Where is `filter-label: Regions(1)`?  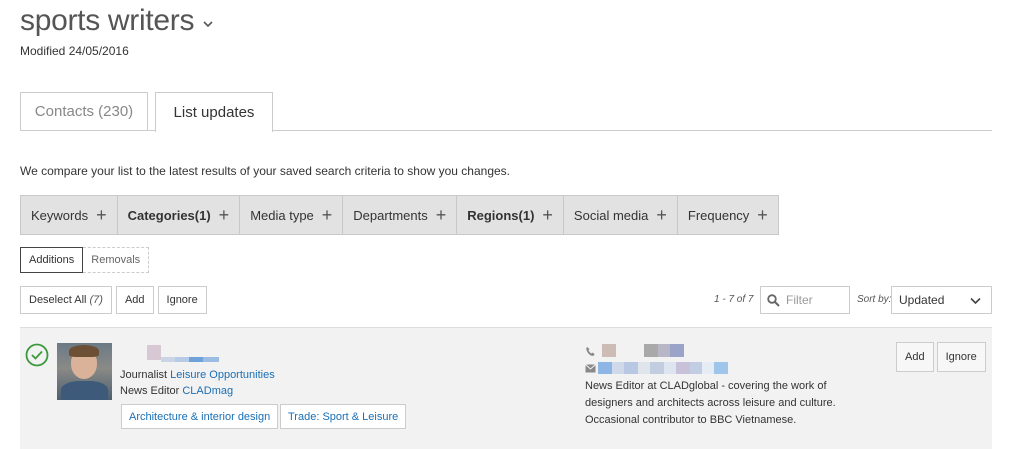
filter-label: Regions(1) is located at coordinates (501, 215).